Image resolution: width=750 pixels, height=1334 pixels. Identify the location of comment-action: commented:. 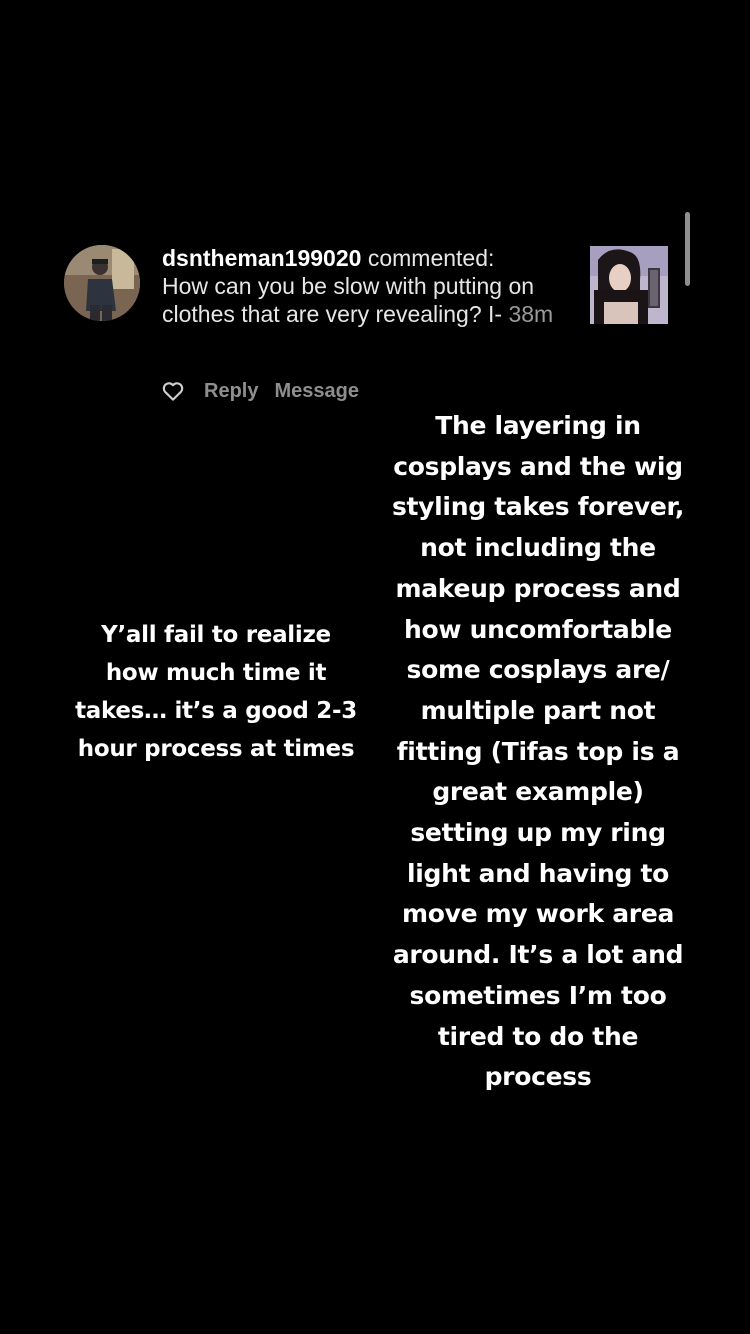
(431, 258).